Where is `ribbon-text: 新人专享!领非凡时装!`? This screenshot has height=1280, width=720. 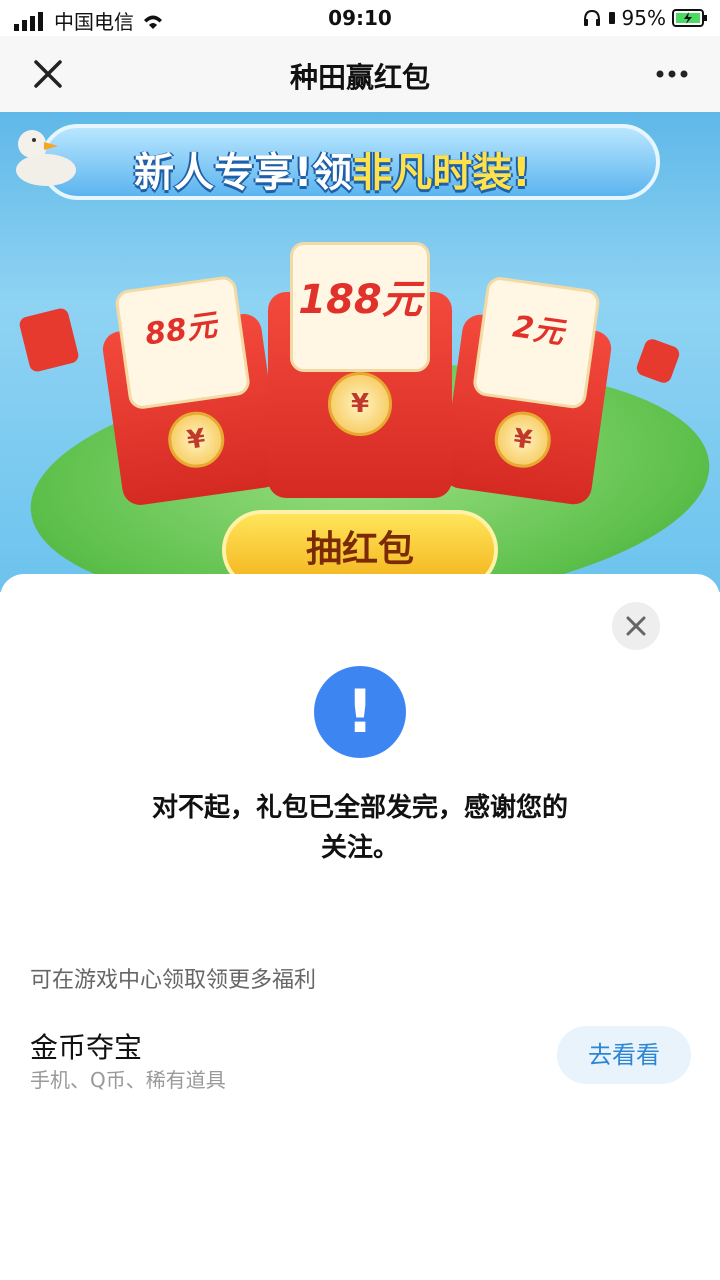 ribbon-text: 新人专享!领非凡时装! is located at coordinates (332, 169).